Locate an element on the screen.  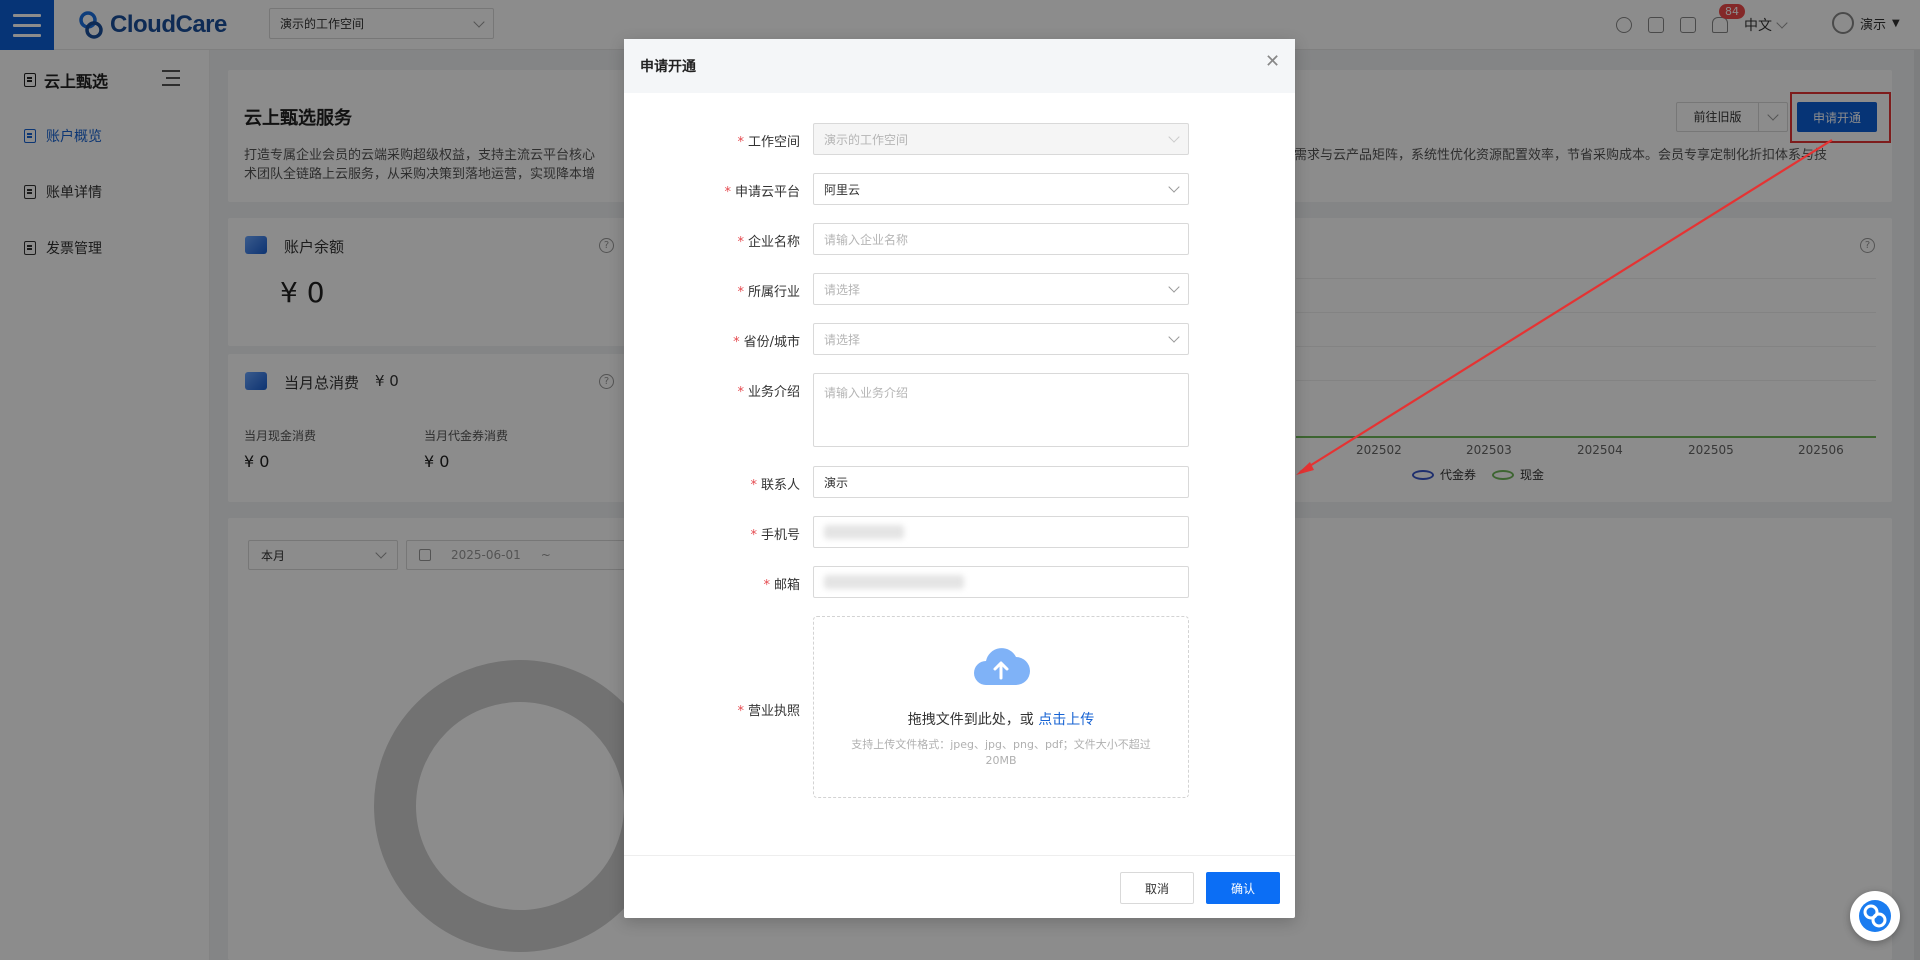
form-row-workspace: * 工作空间 演示的工作空间 is located at coordinates (959, 139).